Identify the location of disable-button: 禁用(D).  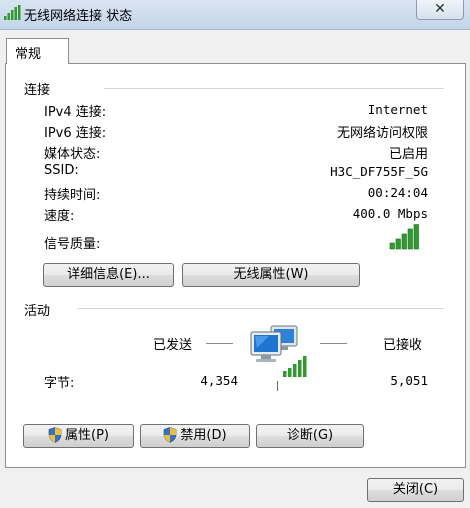
(195, 436).